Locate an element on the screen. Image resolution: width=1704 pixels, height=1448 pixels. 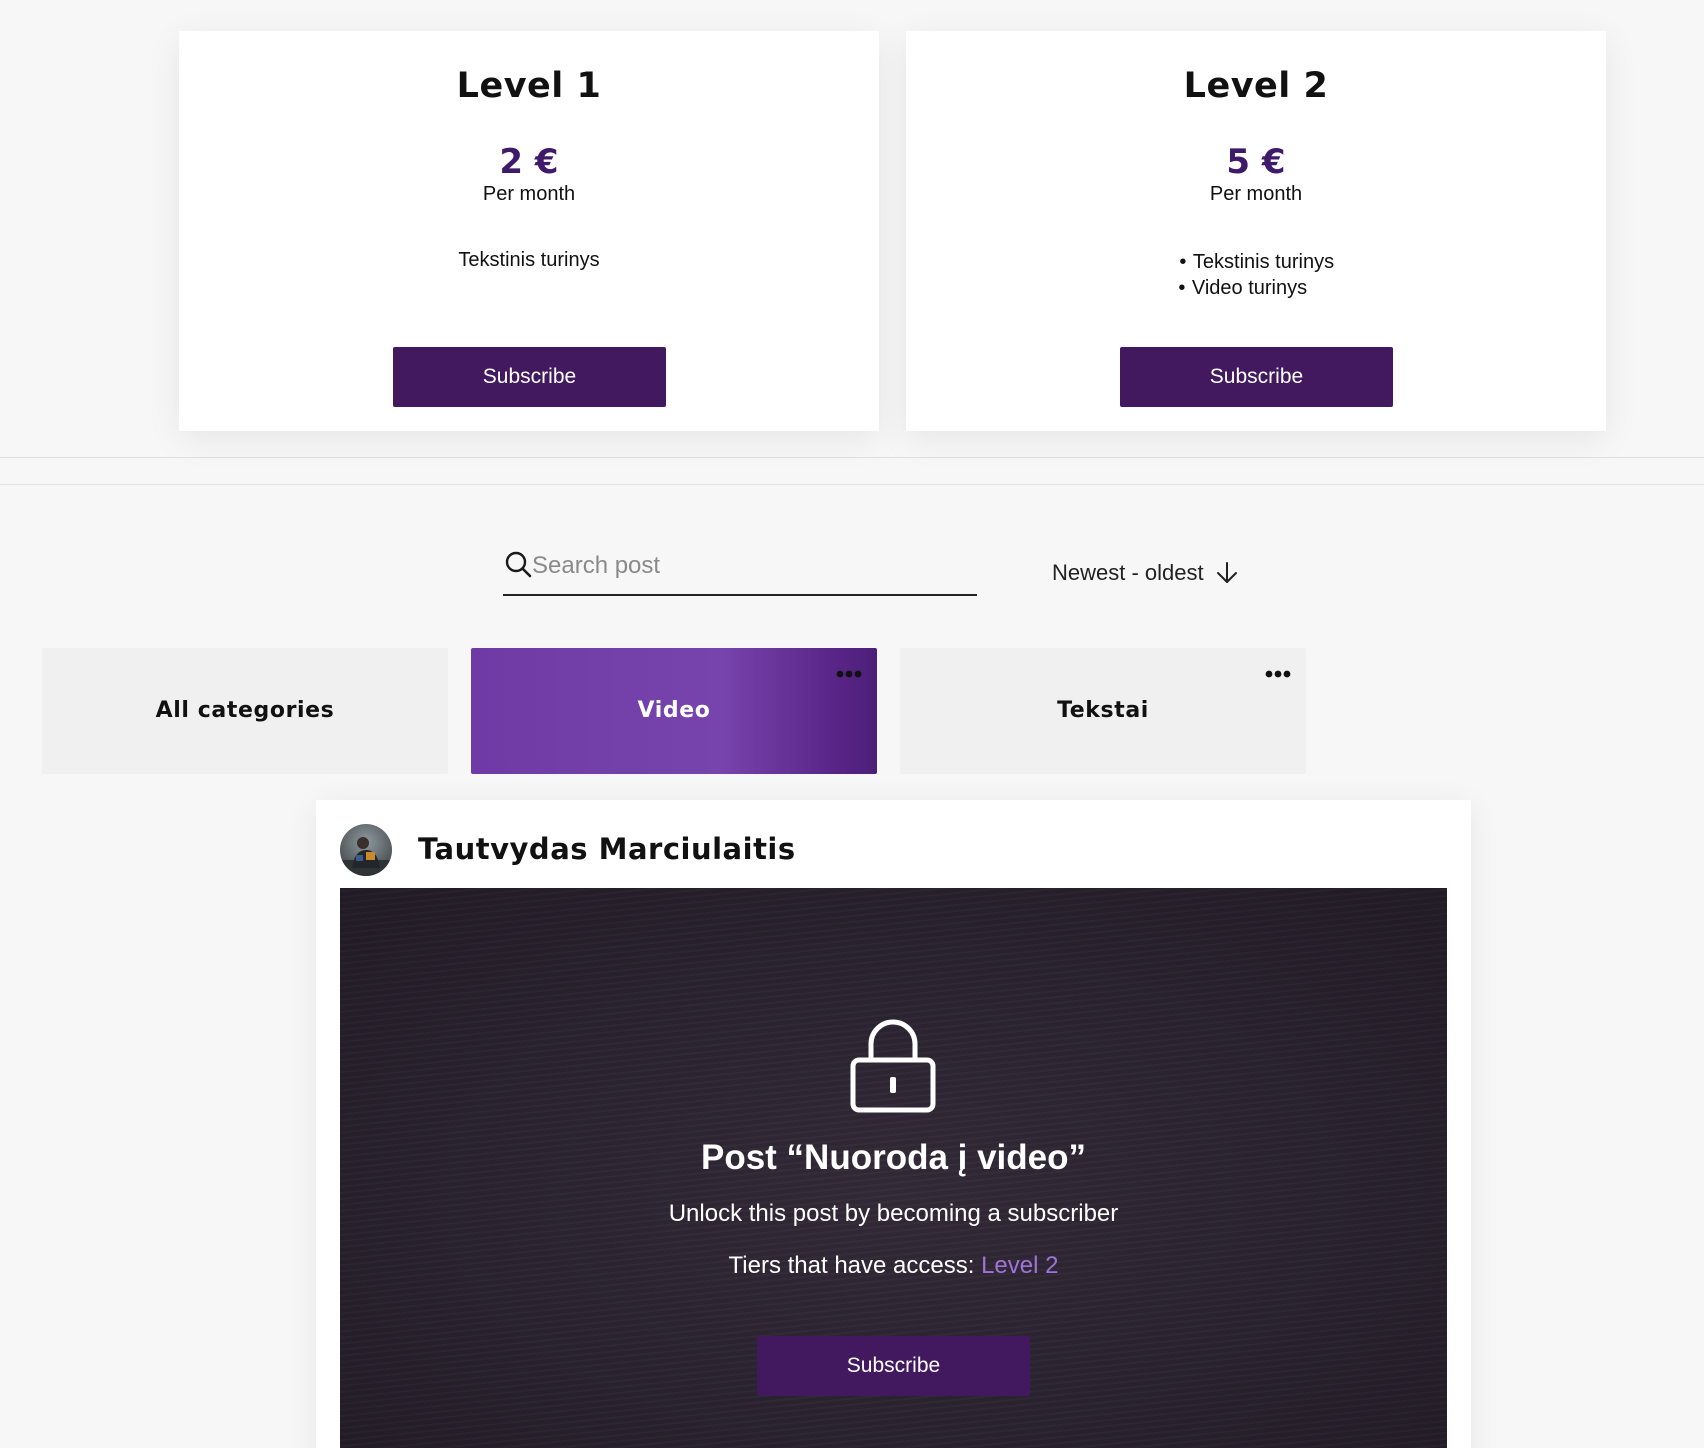
sort-label: Newest - oldest is located at coordinates (1128, 572).